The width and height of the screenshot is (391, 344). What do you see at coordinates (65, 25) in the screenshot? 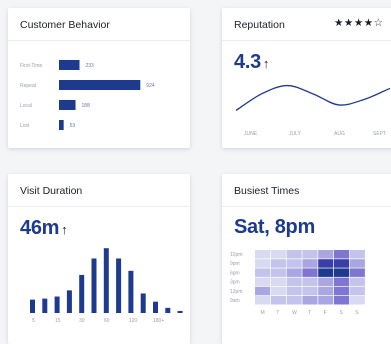
I see `customer-behavior-title: Customer Behavior` at bounding box center [65, 25].